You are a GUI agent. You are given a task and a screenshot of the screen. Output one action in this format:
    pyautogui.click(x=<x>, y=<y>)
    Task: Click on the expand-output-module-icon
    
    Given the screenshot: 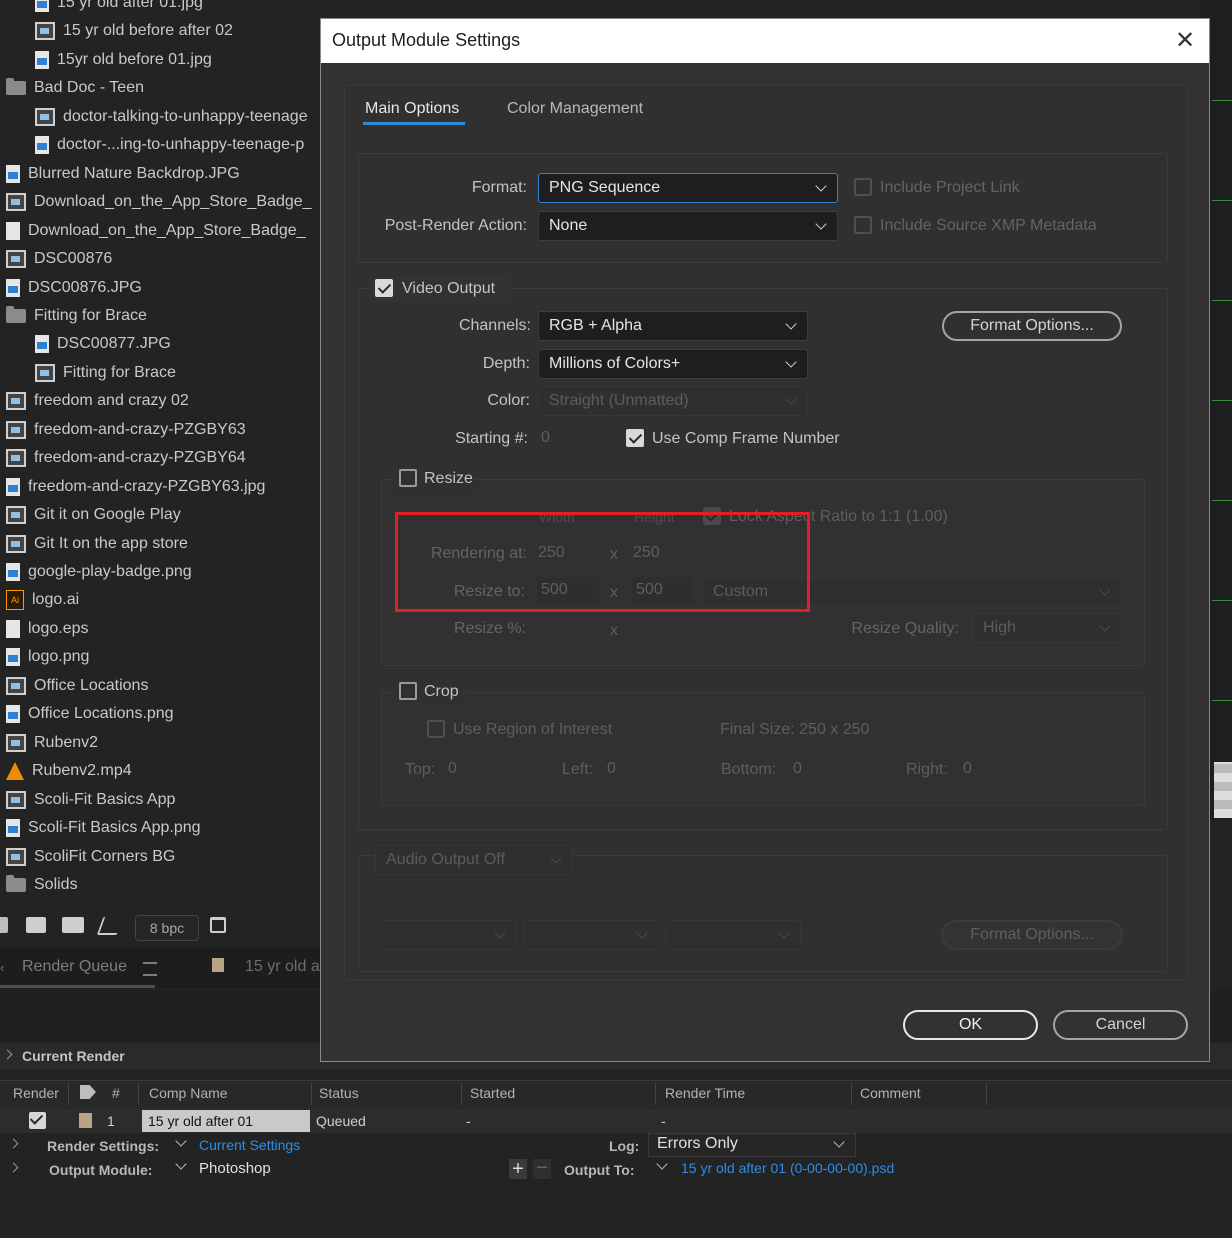 What is the action you would take?
    pyautogui.click(x=13, y=1167)
    